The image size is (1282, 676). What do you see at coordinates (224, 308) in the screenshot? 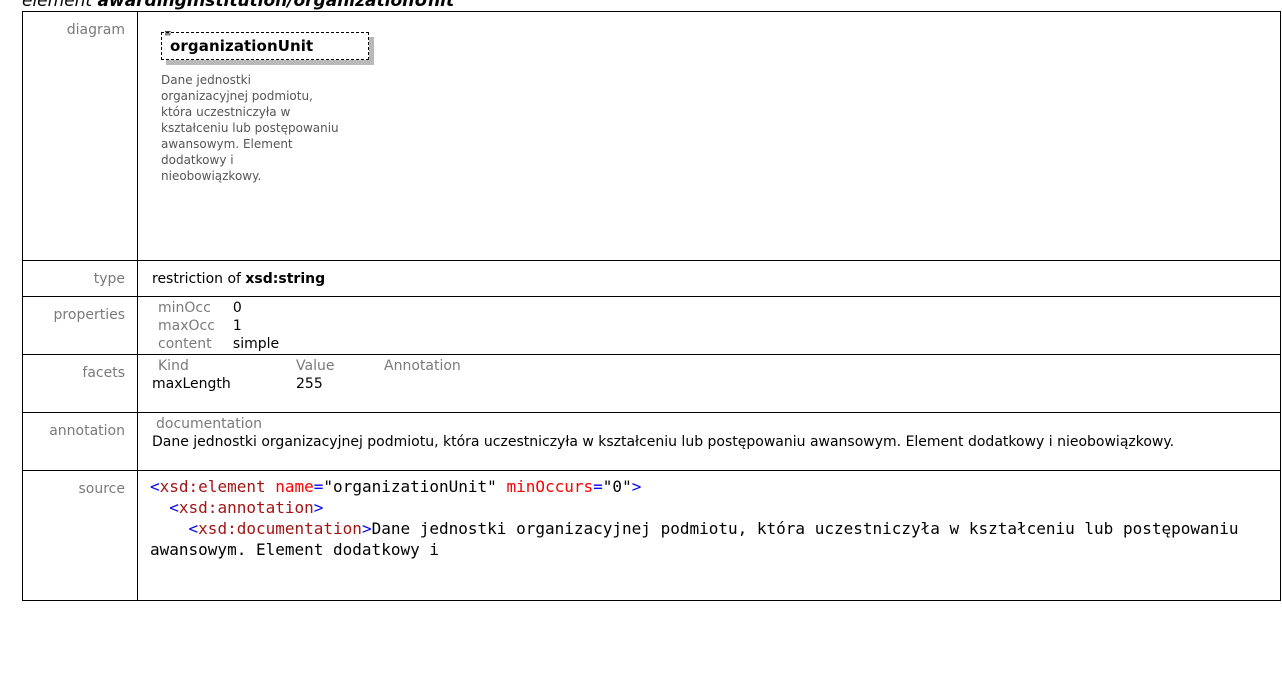
I see `property-row: minOcc 0` at bounding box center [224, 308].